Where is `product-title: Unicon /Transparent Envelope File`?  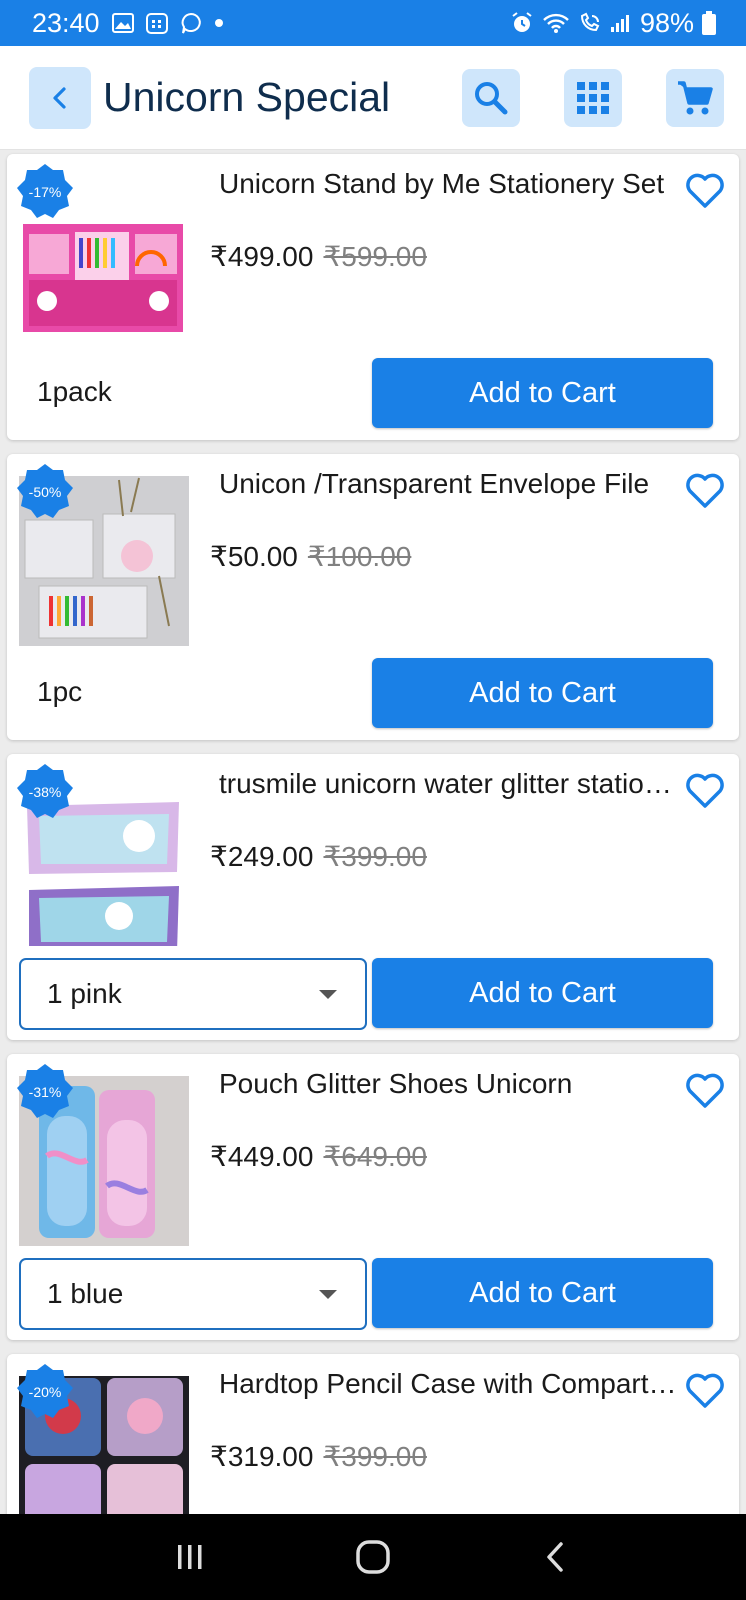 product-title: Unicon /Transparent Envelope File is located at coordinates (449, 484).